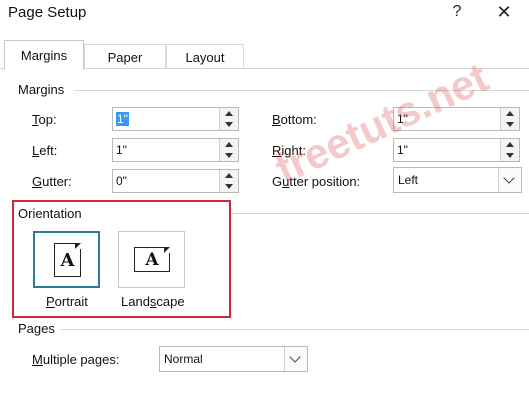 This screenshot has height=415, width=529. I want to click on tab-layout: Layout, so click(205, 56).